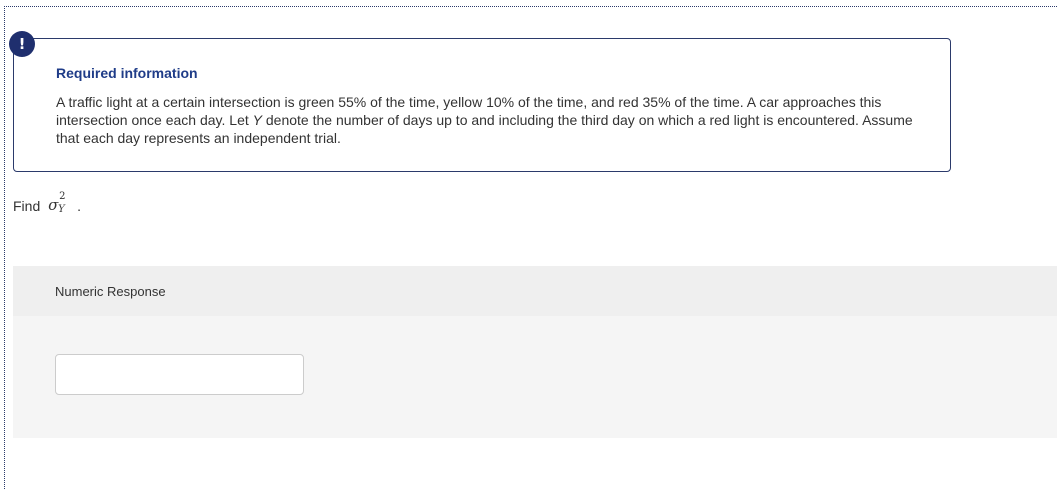 The width and height of the screenshot is (1057, 489). I want to click on sigma-subscript: Y, so click(61, 209).